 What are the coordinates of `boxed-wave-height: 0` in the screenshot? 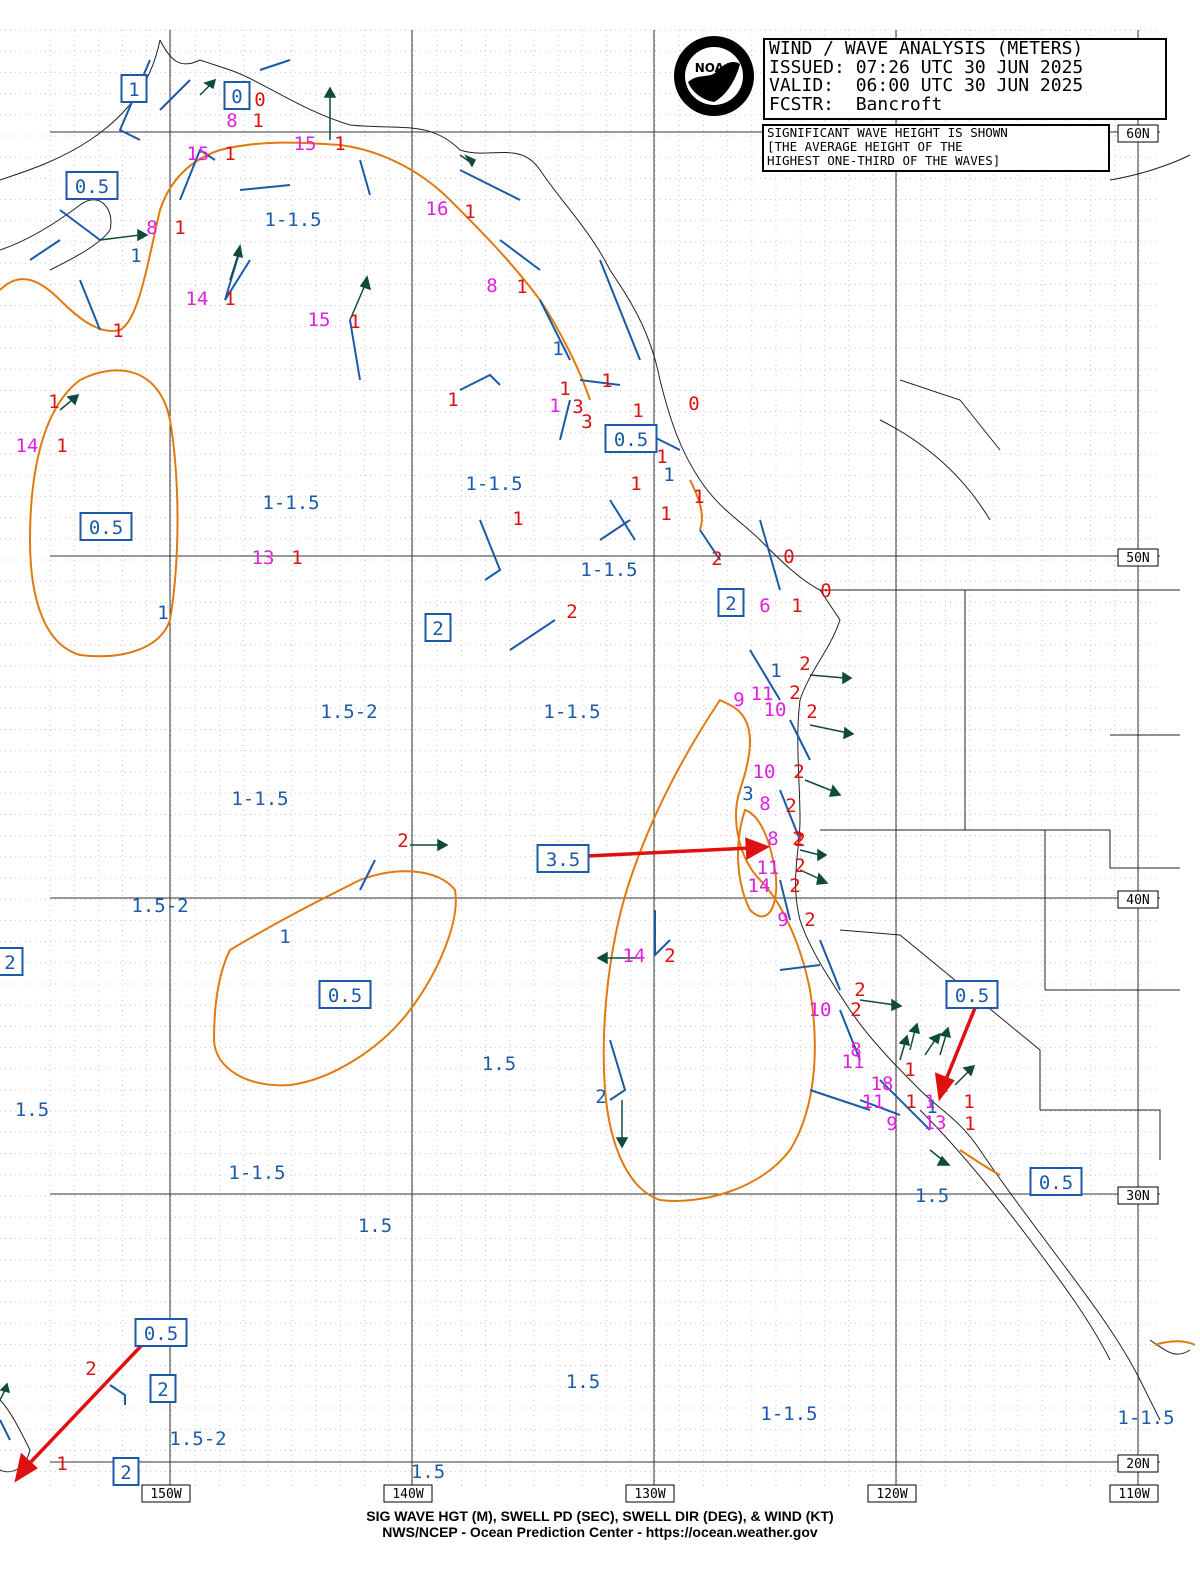 It's located at (236, 97).